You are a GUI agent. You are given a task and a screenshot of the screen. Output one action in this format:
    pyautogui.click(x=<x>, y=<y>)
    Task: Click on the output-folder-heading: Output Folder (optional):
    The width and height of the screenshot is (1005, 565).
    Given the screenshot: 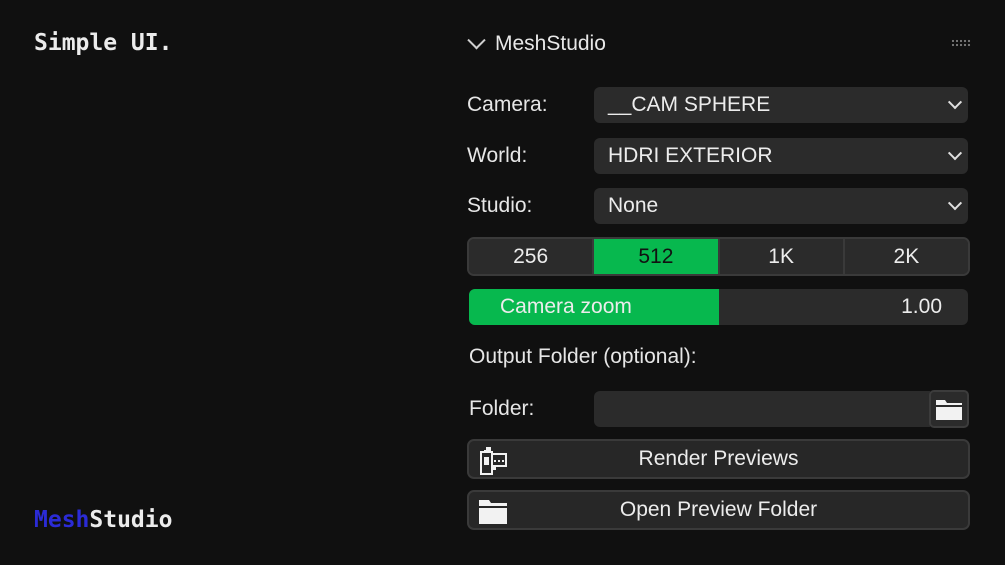 What is the action you would take?
    pyautogui.click(x=583, y=356)
    